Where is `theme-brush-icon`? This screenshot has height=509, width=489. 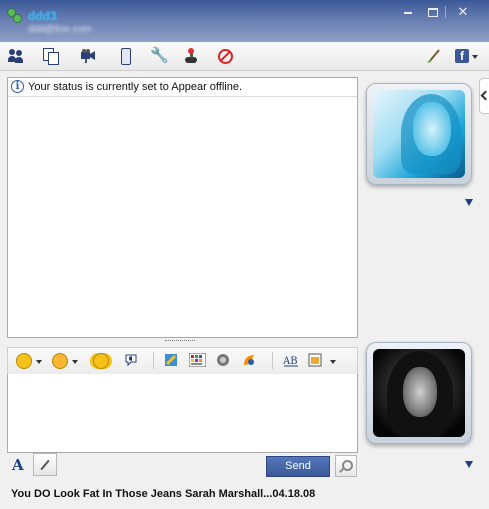 theme-brush-icon is located at coordinates (434, 56).